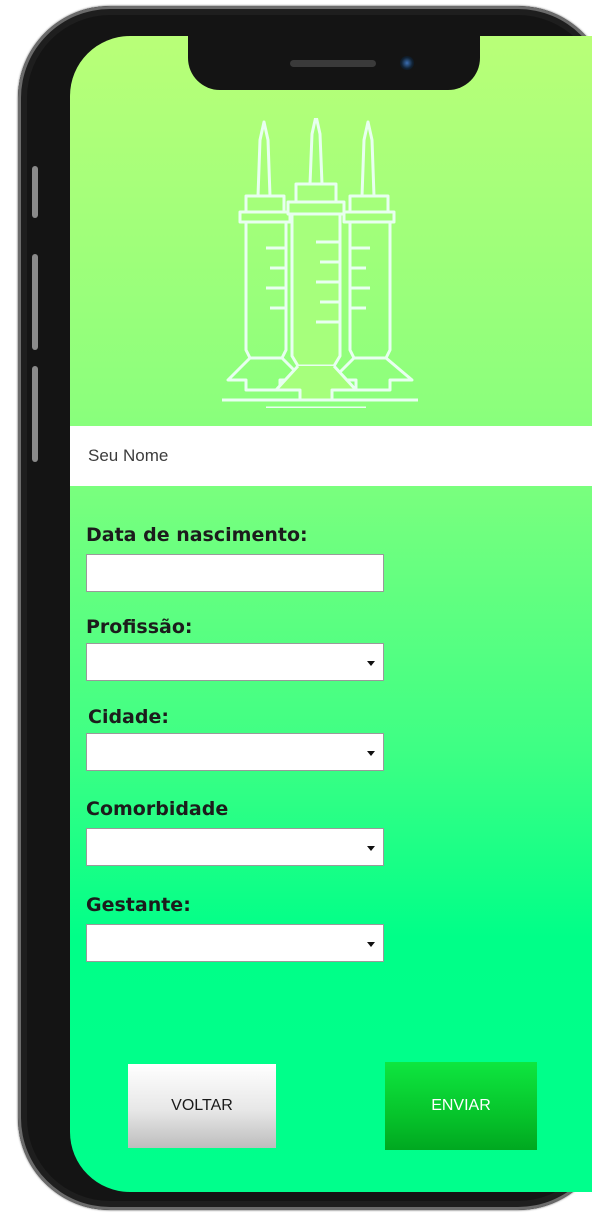 This screenshot has width=592, height=1214. What do you see at coordinates (235, 847) in the screenshot?
I see `comorbidity-select` at bounding box center [235, 847].